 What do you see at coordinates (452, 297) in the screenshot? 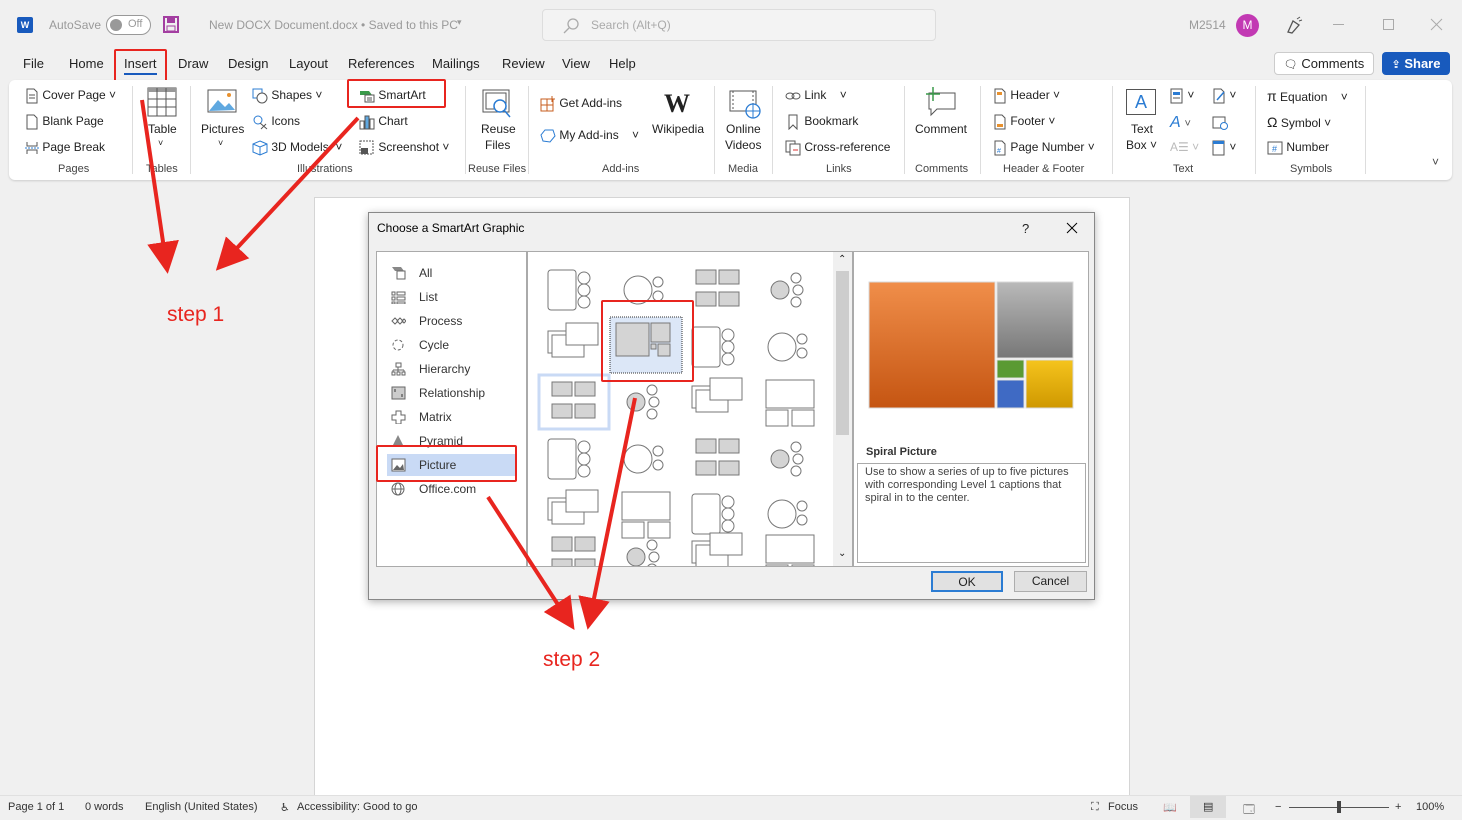
I see `category-list-item: List` at bounding box center [452, 297].